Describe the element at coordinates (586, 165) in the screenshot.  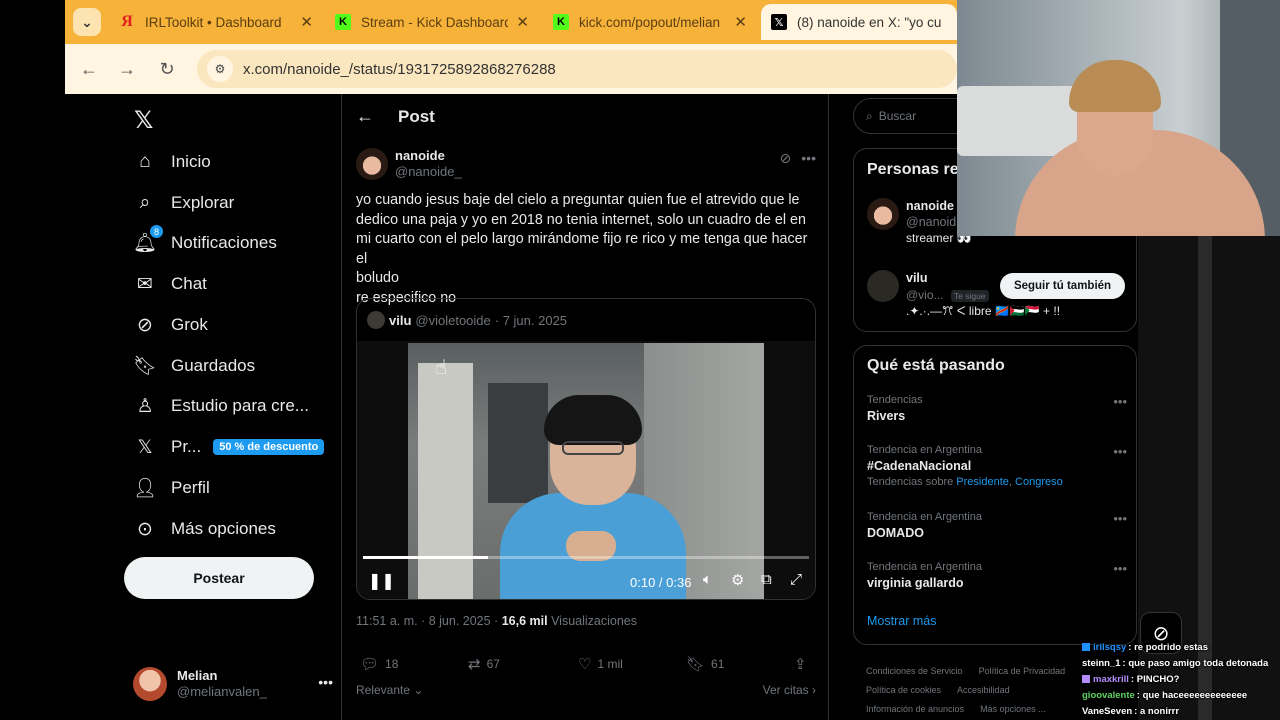
I see `post-author: nanoide @nanoide_ ⊘ •••` at that location.